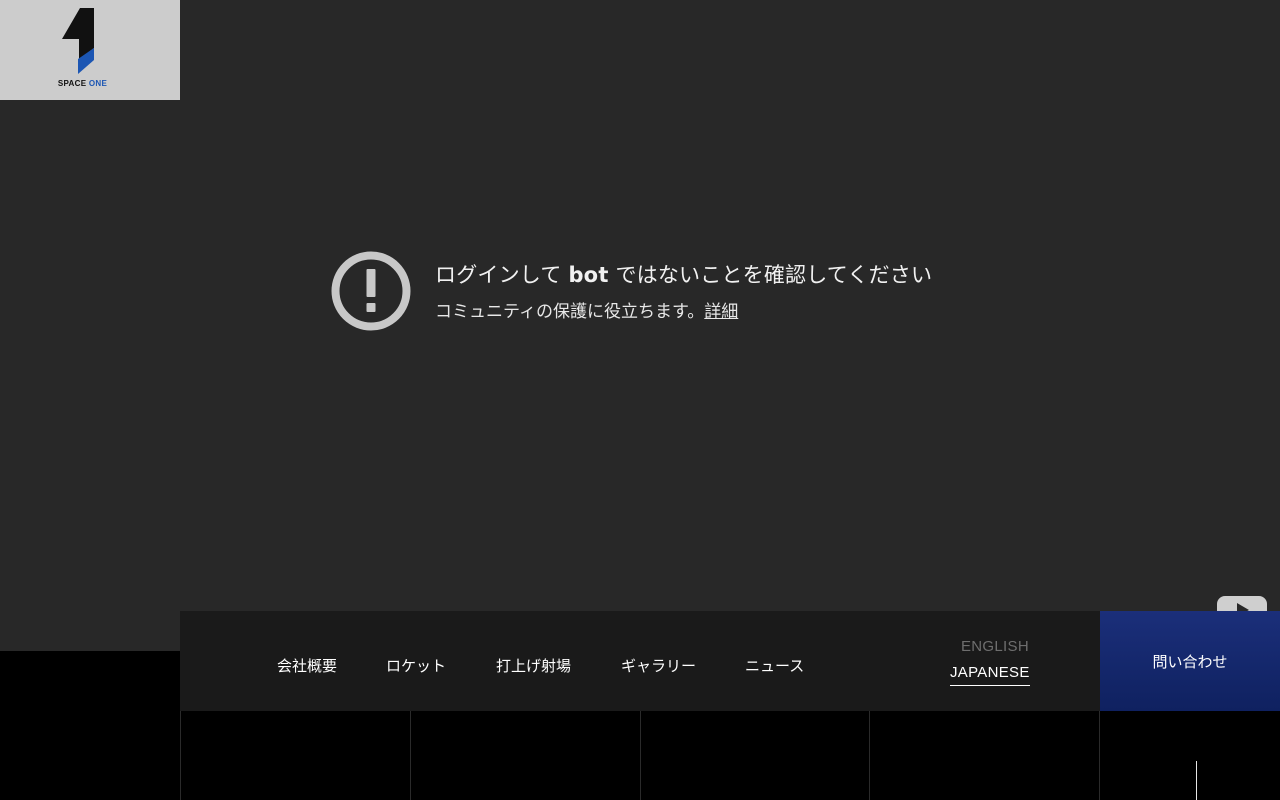  Describe the element at coordinates (416, 665) in the screenshot. I see `nav-item-rocket: ロケット` at that location.